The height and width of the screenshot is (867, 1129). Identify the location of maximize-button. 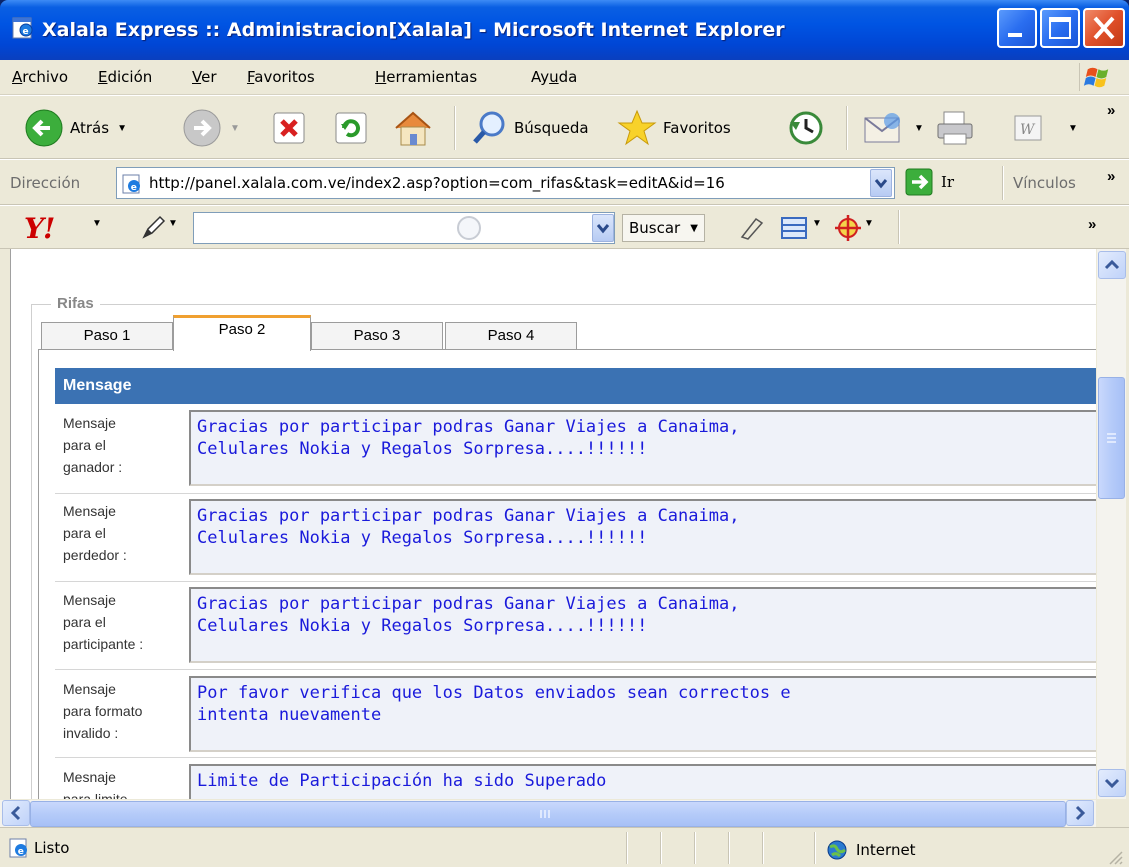
(1060, 28).